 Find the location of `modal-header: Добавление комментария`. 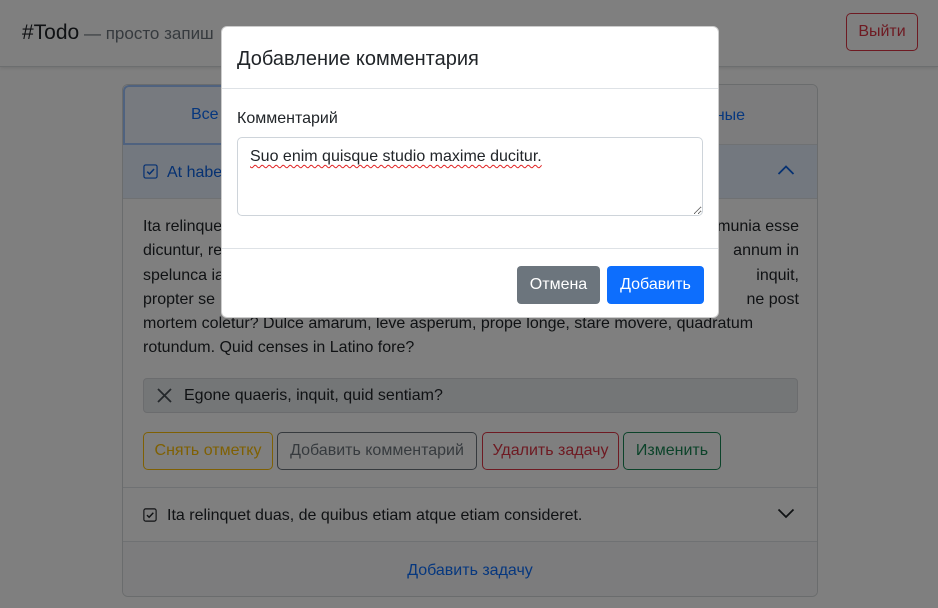

modal-header: Добавление комментария is located at coordinates (470, 58).